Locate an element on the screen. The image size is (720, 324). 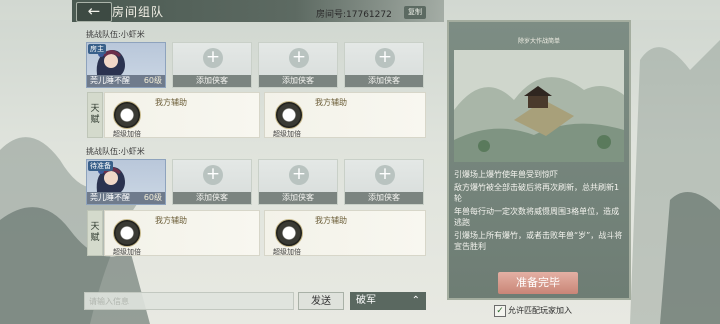
back-button: ← is located at coordinates (94, 12).